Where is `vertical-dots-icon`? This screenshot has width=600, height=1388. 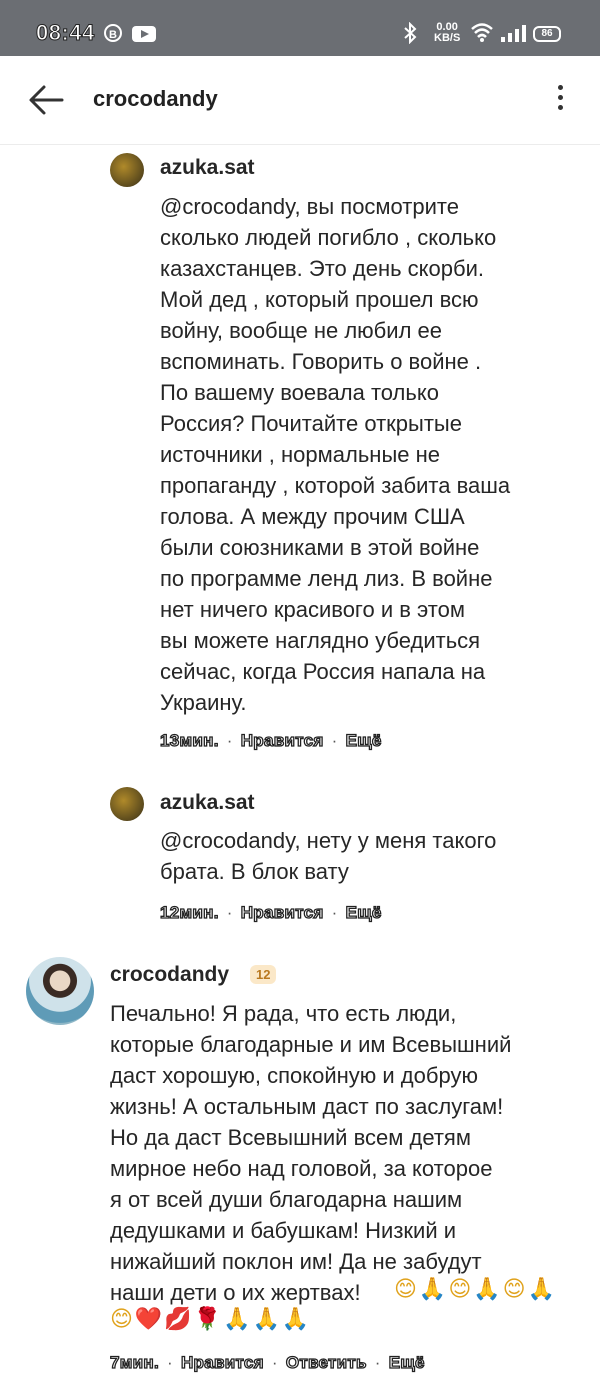
vertical-dots-icon is located at coordinates (560, 87).